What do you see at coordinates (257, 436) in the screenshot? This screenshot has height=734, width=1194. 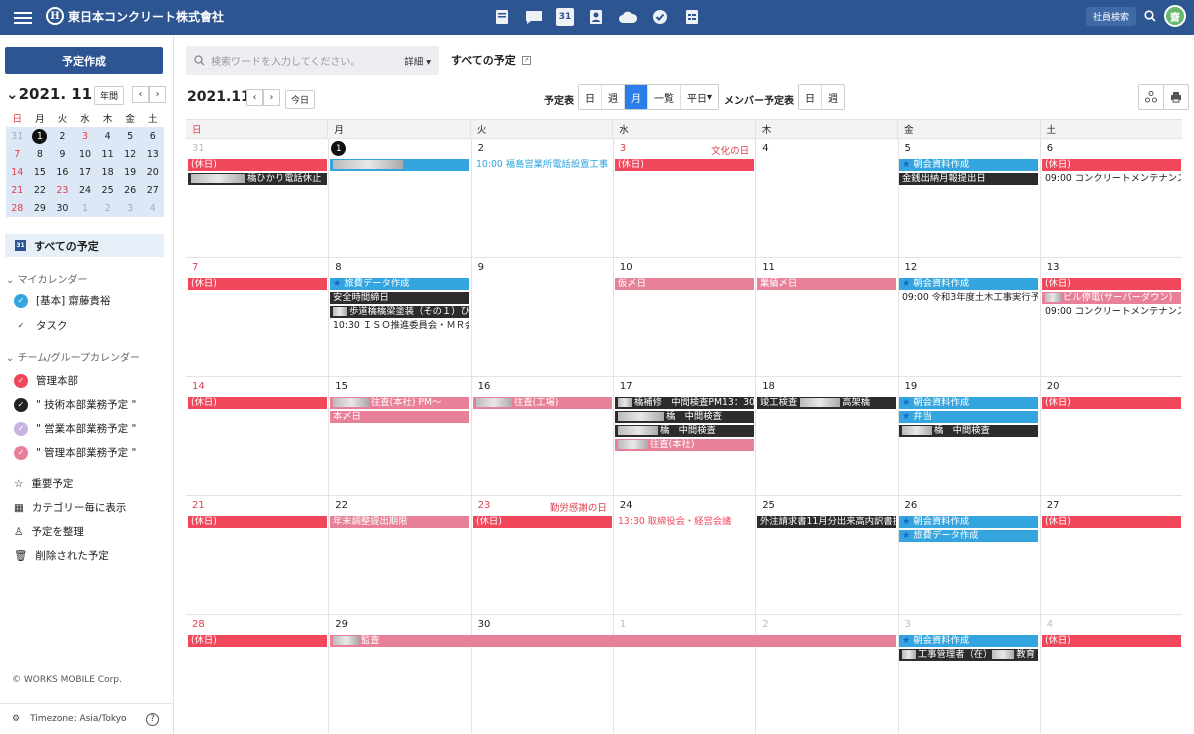 I see `day-cell: 14` at bounding box center [257, 436].